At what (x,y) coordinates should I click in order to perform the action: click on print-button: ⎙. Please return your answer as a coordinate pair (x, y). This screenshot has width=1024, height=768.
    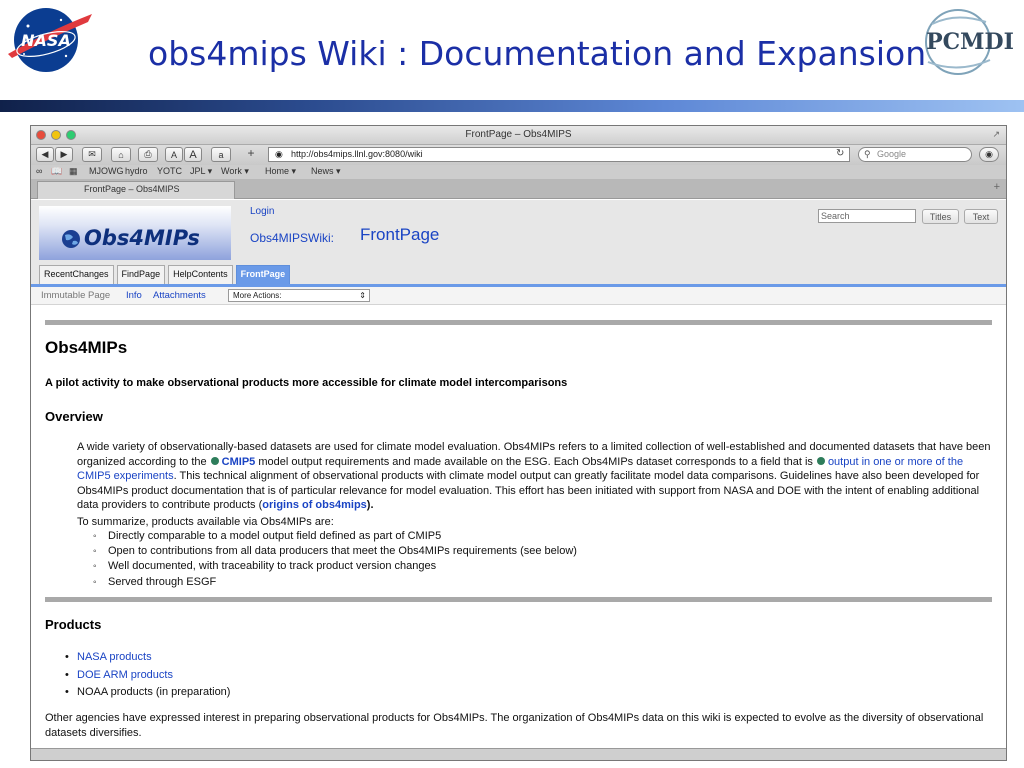
    Looking at the image, I should click on (148, 154).